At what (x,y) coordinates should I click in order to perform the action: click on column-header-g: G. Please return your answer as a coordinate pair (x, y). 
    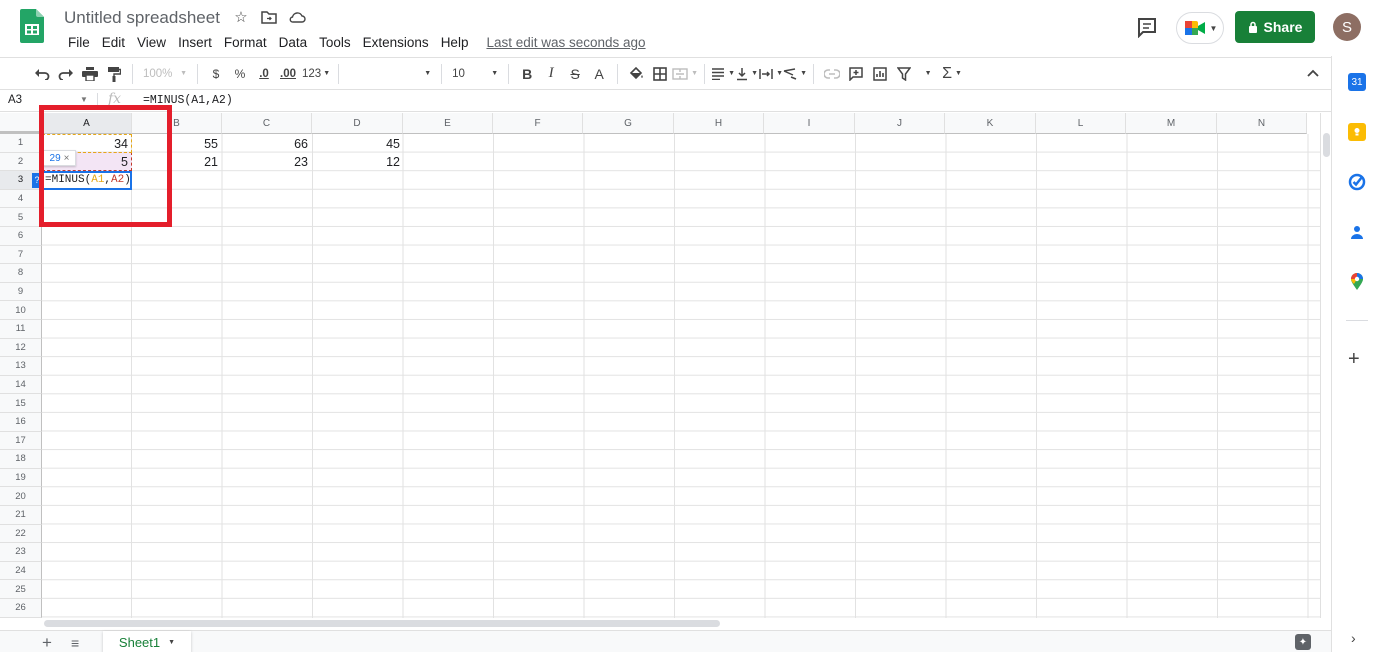
    Looking at the image, I should click on (628, 123).